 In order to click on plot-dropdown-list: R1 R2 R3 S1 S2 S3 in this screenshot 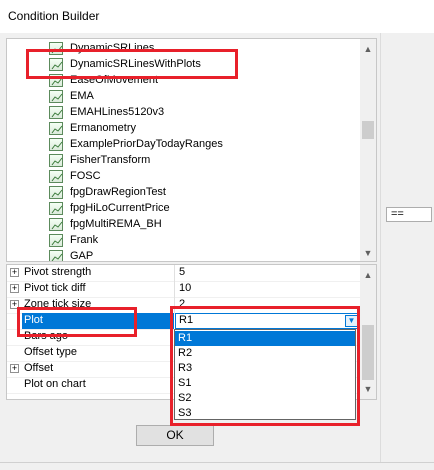, I will do `click(265, 374)`.